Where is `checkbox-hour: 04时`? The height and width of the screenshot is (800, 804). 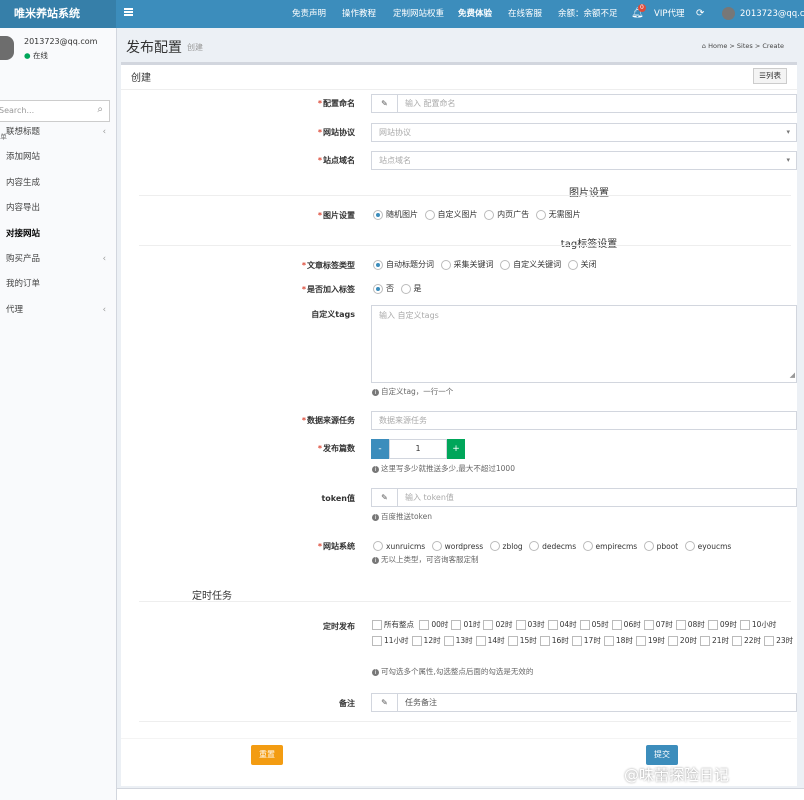
checkbox-hour: 04时 is located at coordinates (562, 625).